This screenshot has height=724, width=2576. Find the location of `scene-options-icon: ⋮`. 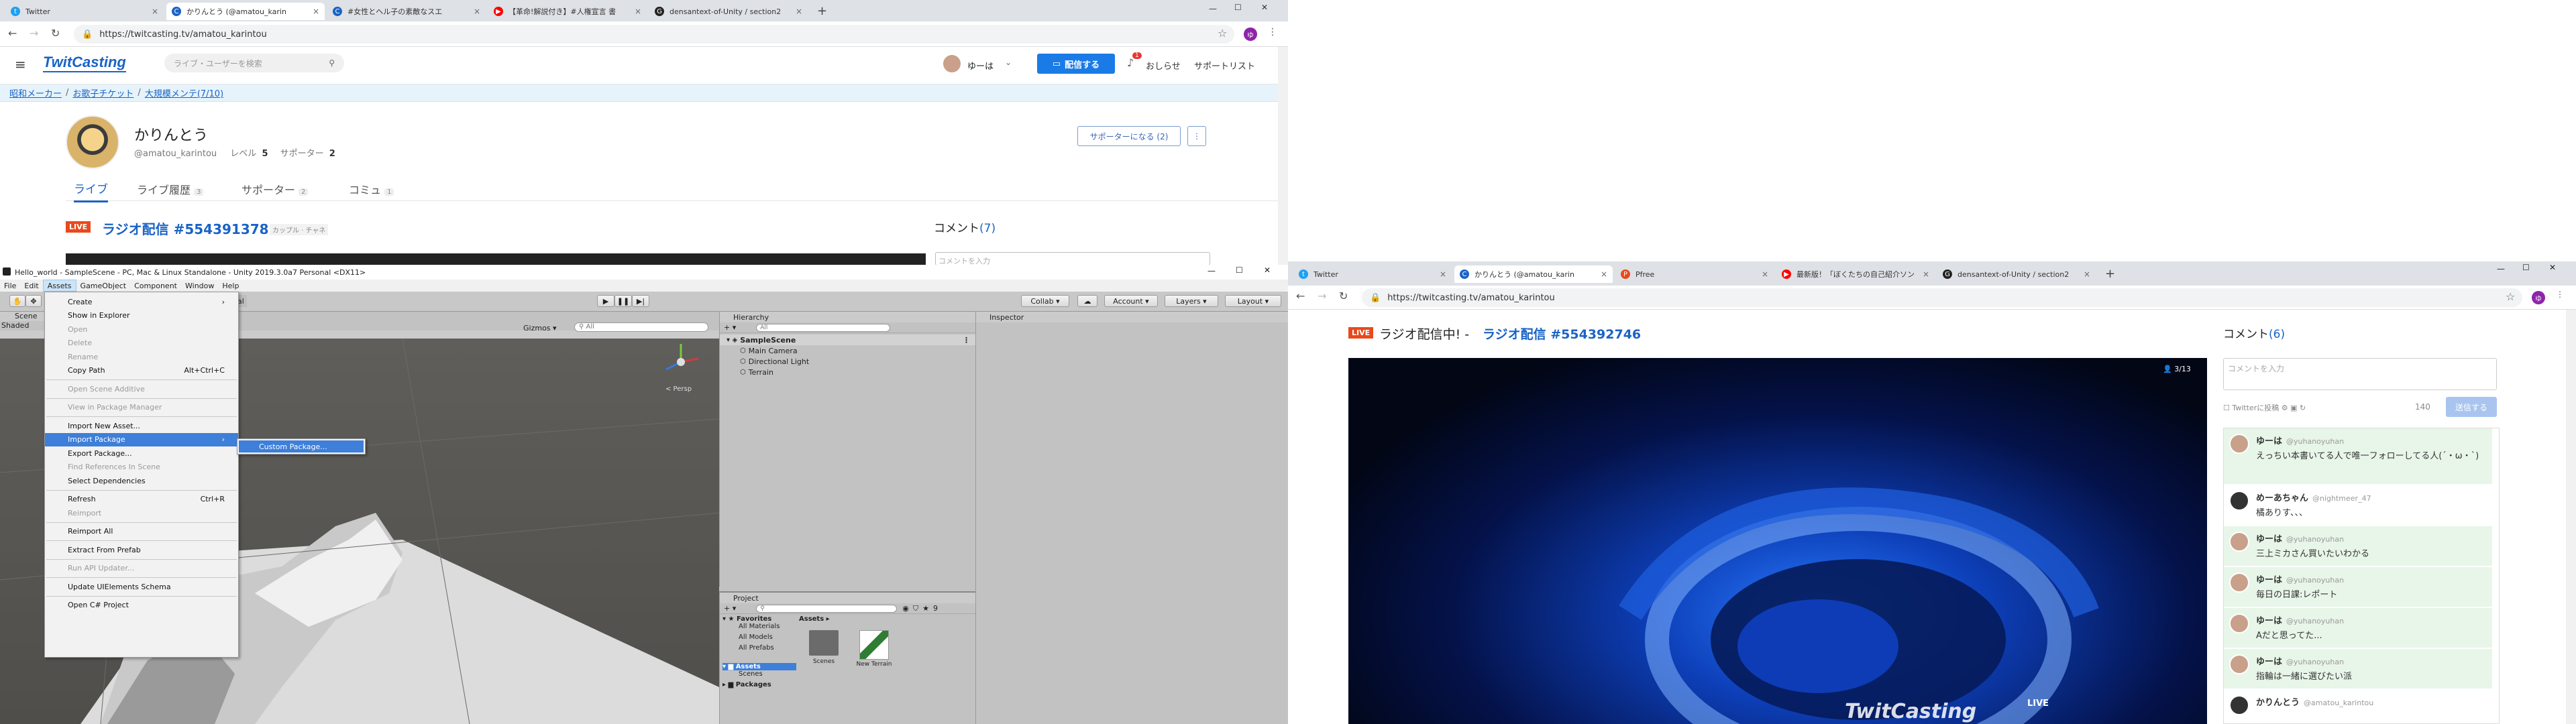

scene-options-icon: ⋮ is located at coordinates (966, 340).